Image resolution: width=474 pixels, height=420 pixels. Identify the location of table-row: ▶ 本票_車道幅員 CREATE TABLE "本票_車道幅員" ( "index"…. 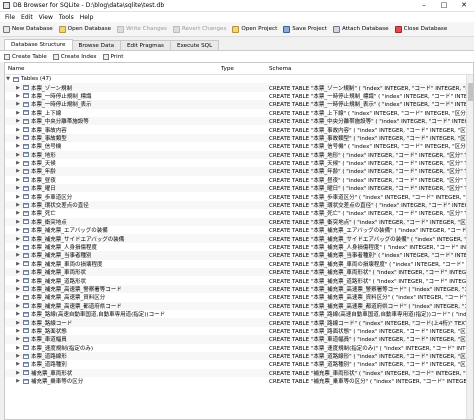
(239, 339).